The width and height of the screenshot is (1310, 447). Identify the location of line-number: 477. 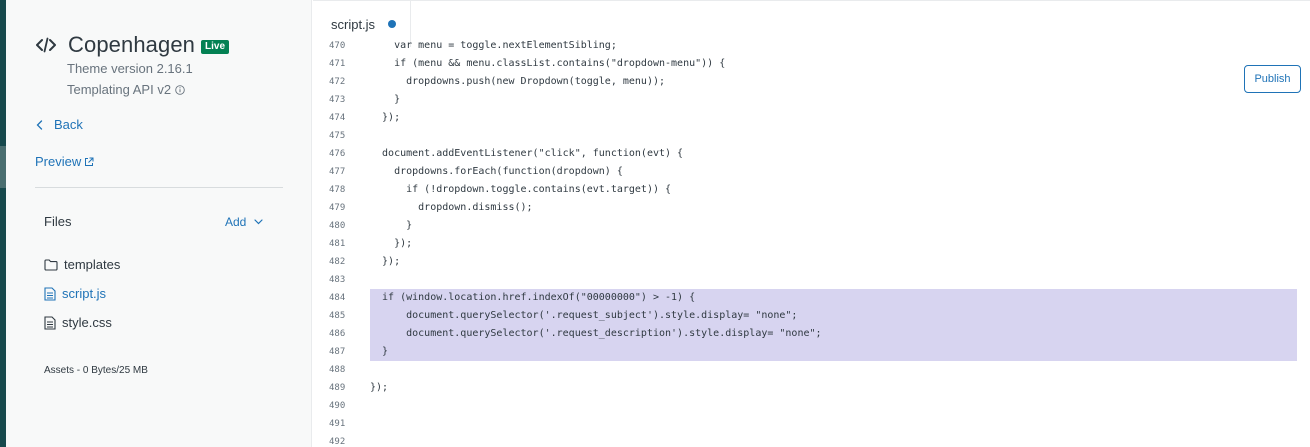
(337, 172).